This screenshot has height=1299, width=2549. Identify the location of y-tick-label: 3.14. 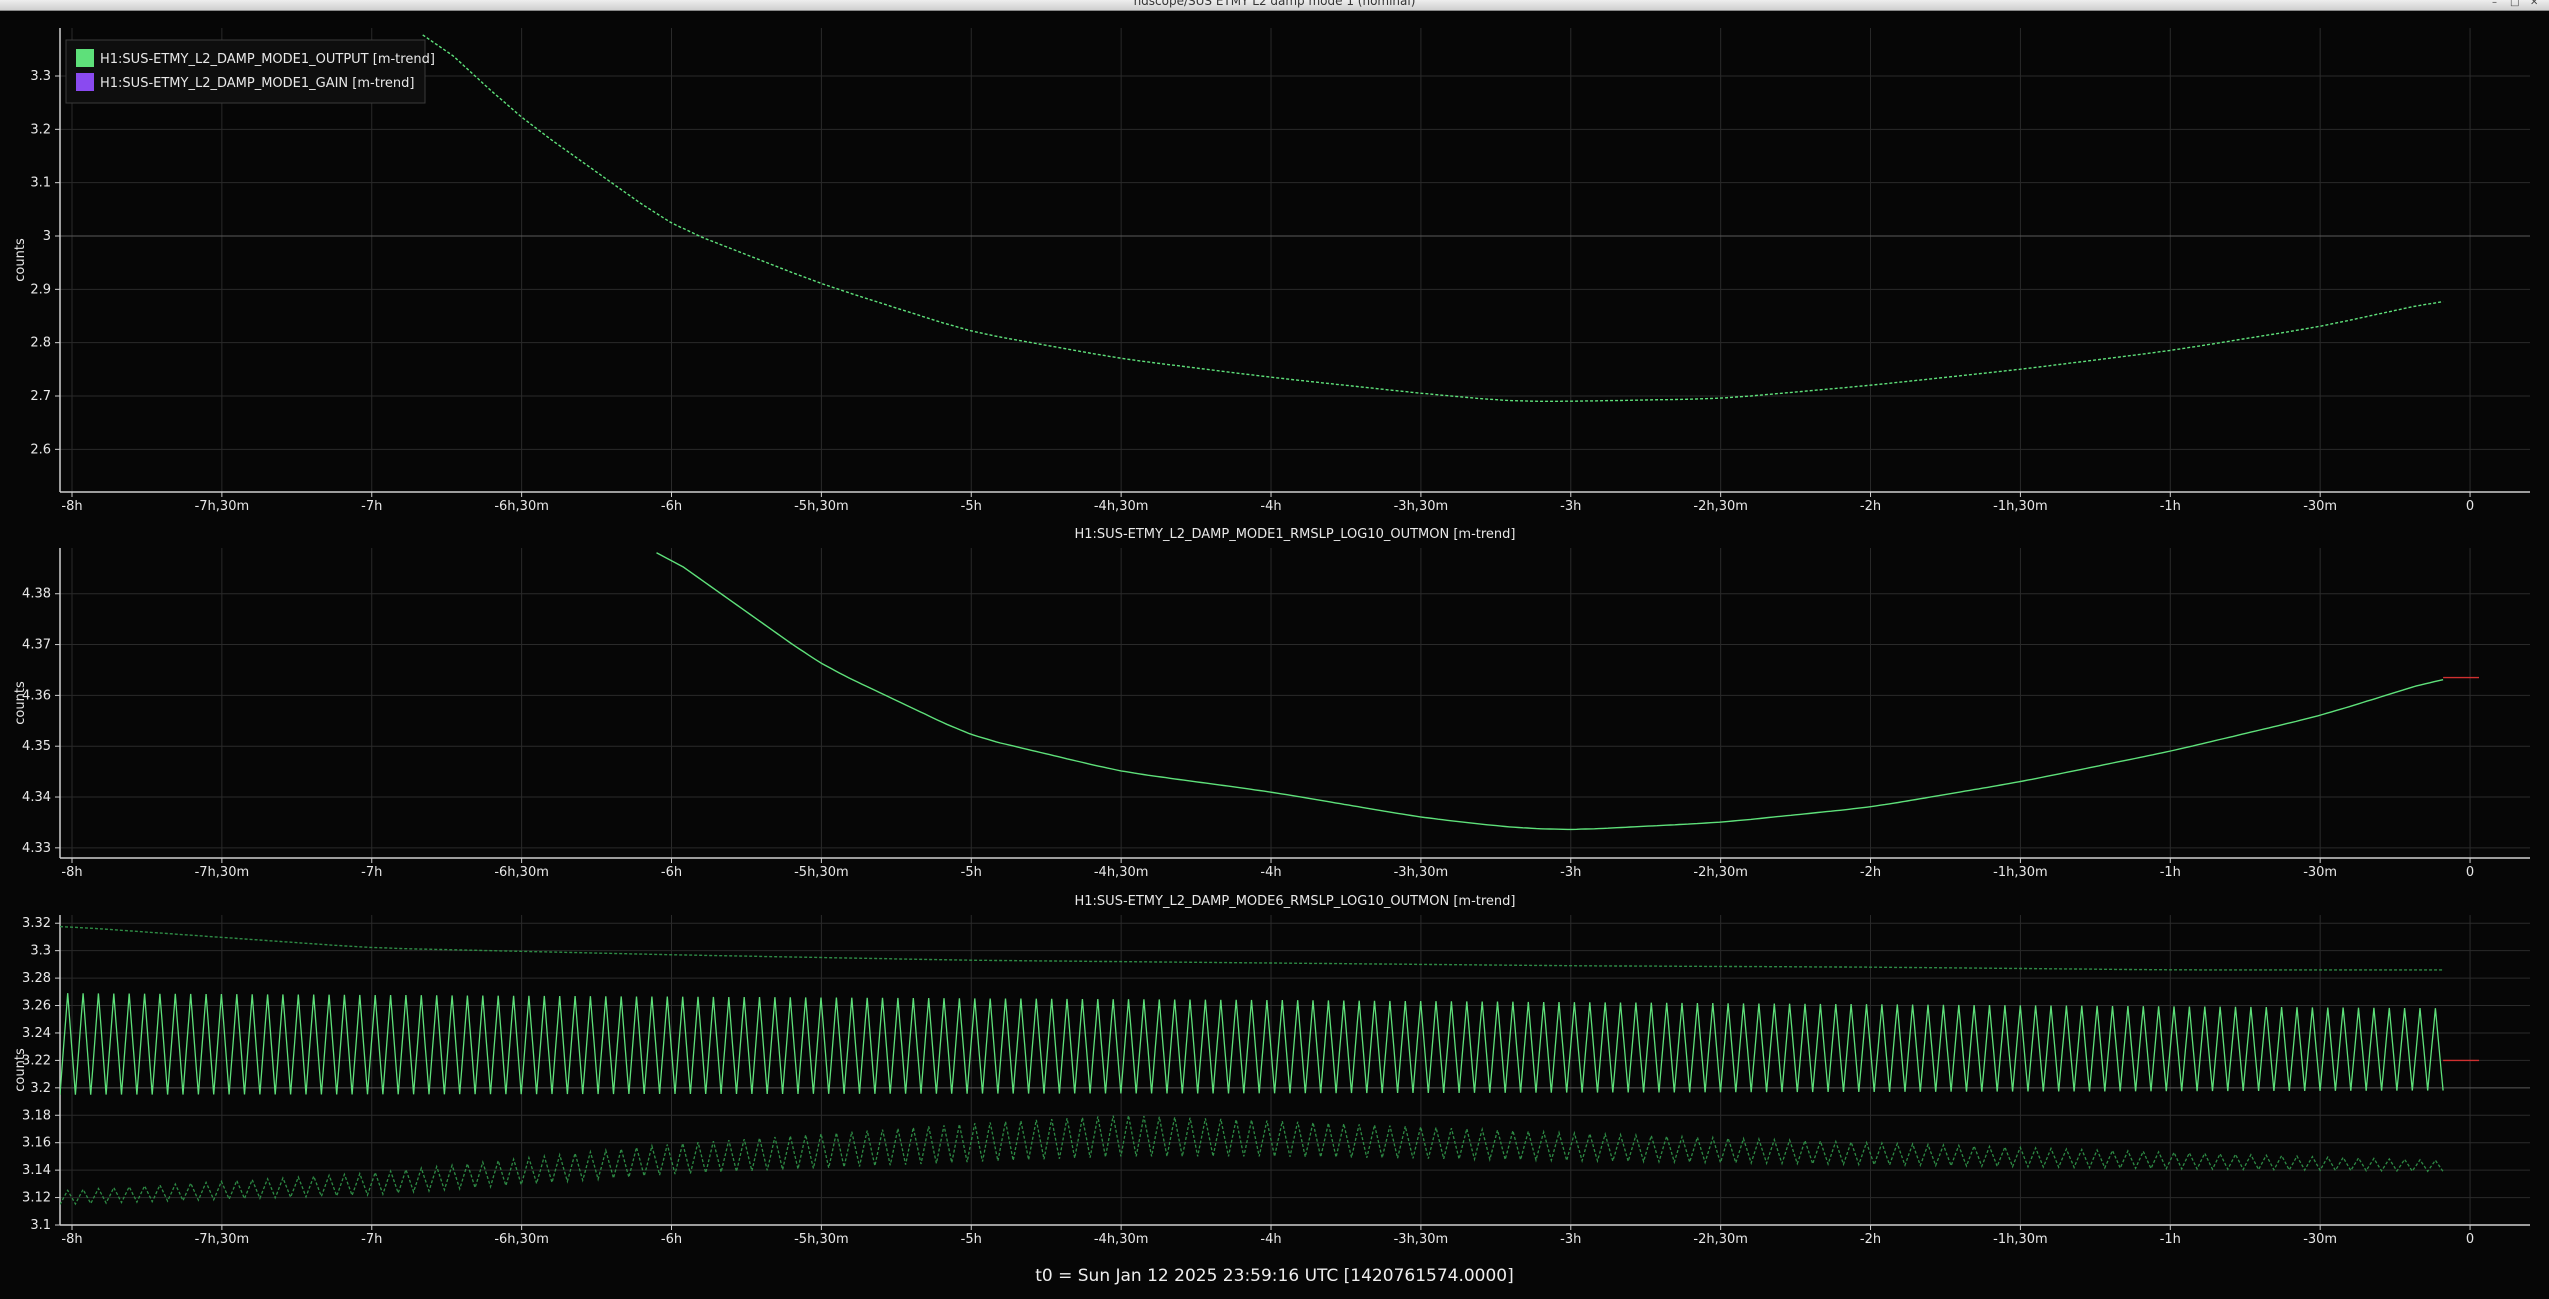
(36, 1170).